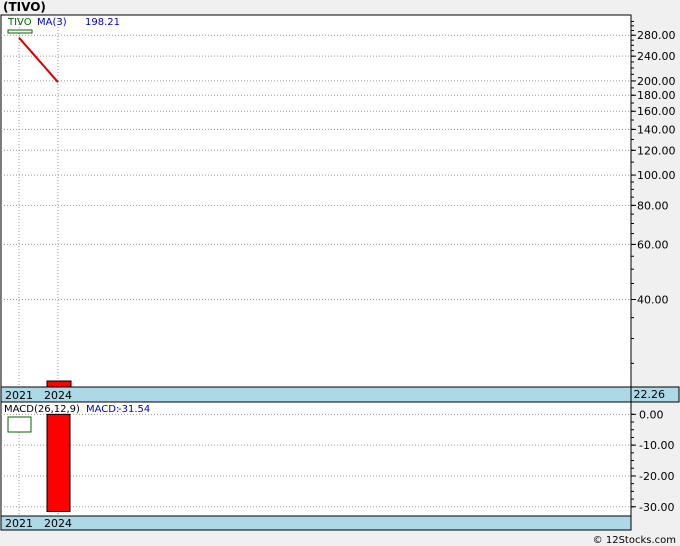 The image size is (680, 546). What do you see at coordinates (656, 445) in the screenshot?
I see `macd-tick-label: -10.00` at bounding box center [656, 445].